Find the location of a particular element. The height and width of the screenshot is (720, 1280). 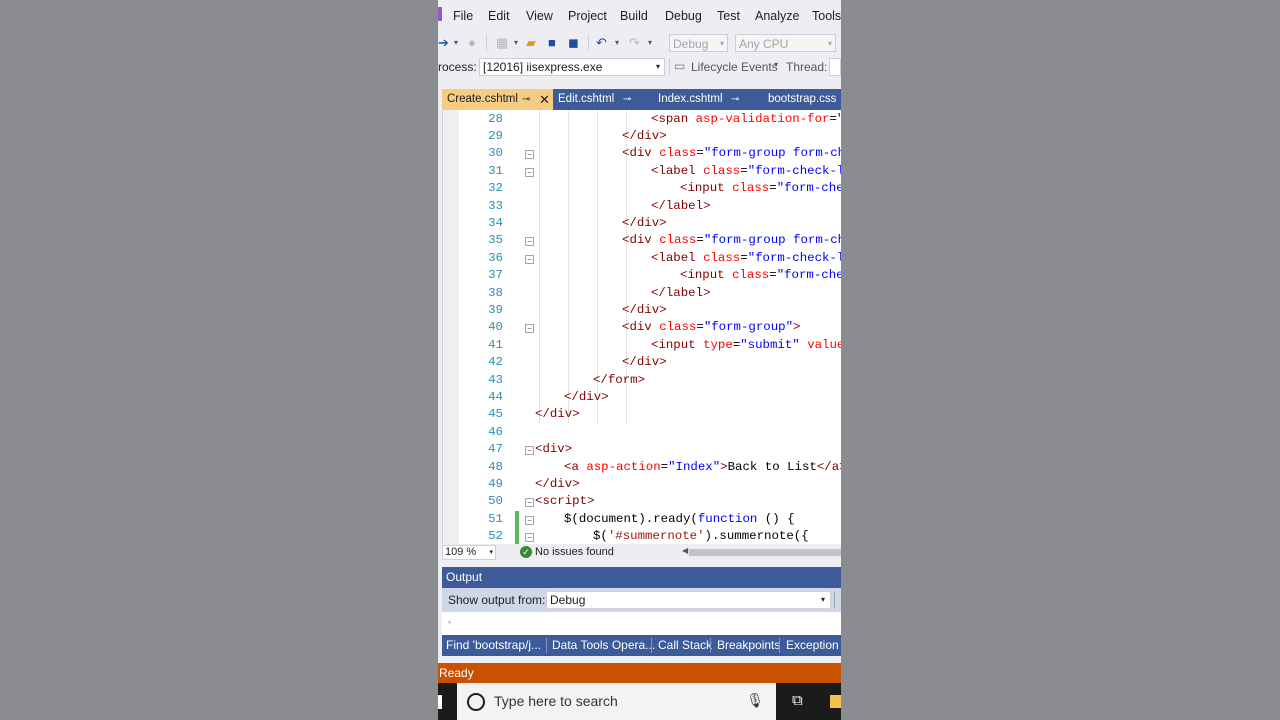

scroll-left-icon: ◂ is located at coordinates (449, 622).